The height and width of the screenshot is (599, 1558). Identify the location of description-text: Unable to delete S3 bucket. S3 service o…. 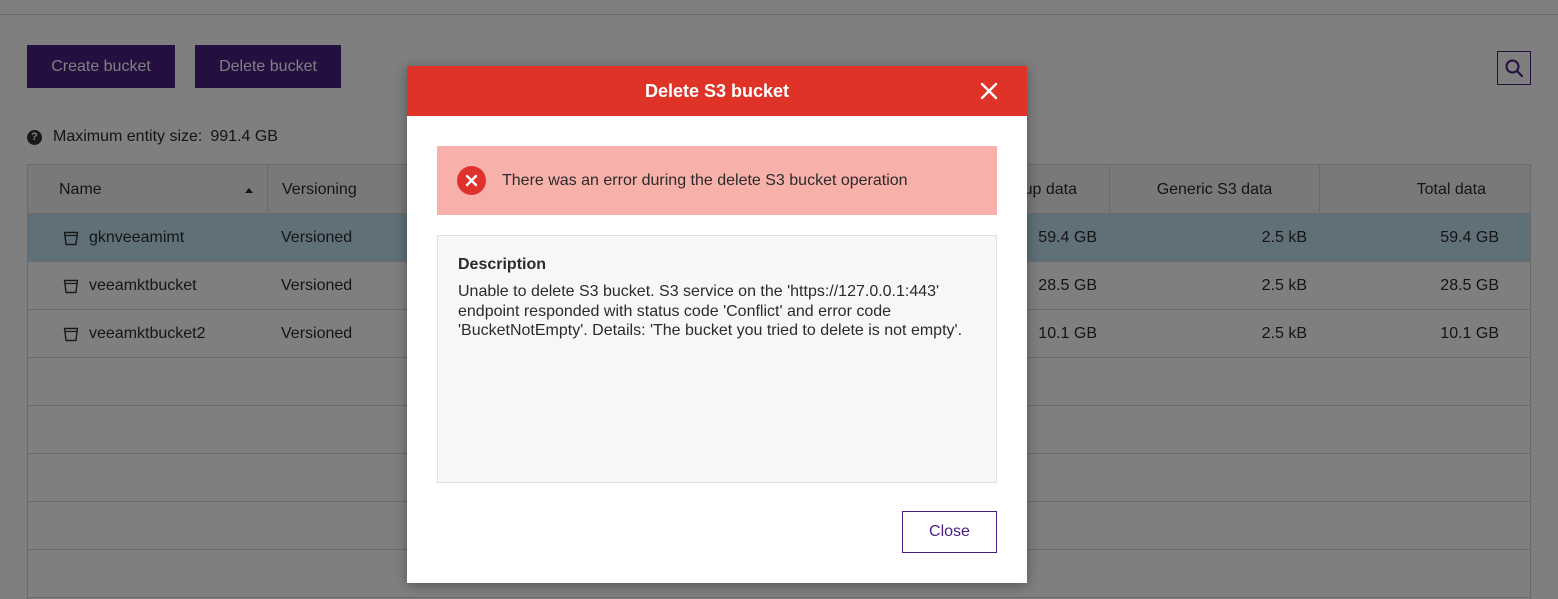
(710, 311).